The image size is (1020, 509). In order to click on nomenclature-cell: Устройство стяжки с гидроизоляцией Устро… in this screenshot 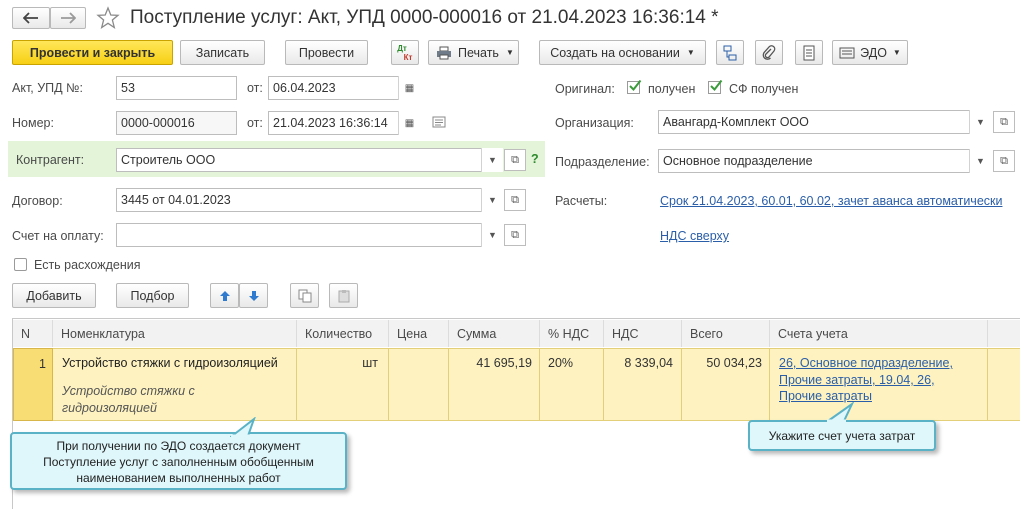, I will do `click(175, 384)`.